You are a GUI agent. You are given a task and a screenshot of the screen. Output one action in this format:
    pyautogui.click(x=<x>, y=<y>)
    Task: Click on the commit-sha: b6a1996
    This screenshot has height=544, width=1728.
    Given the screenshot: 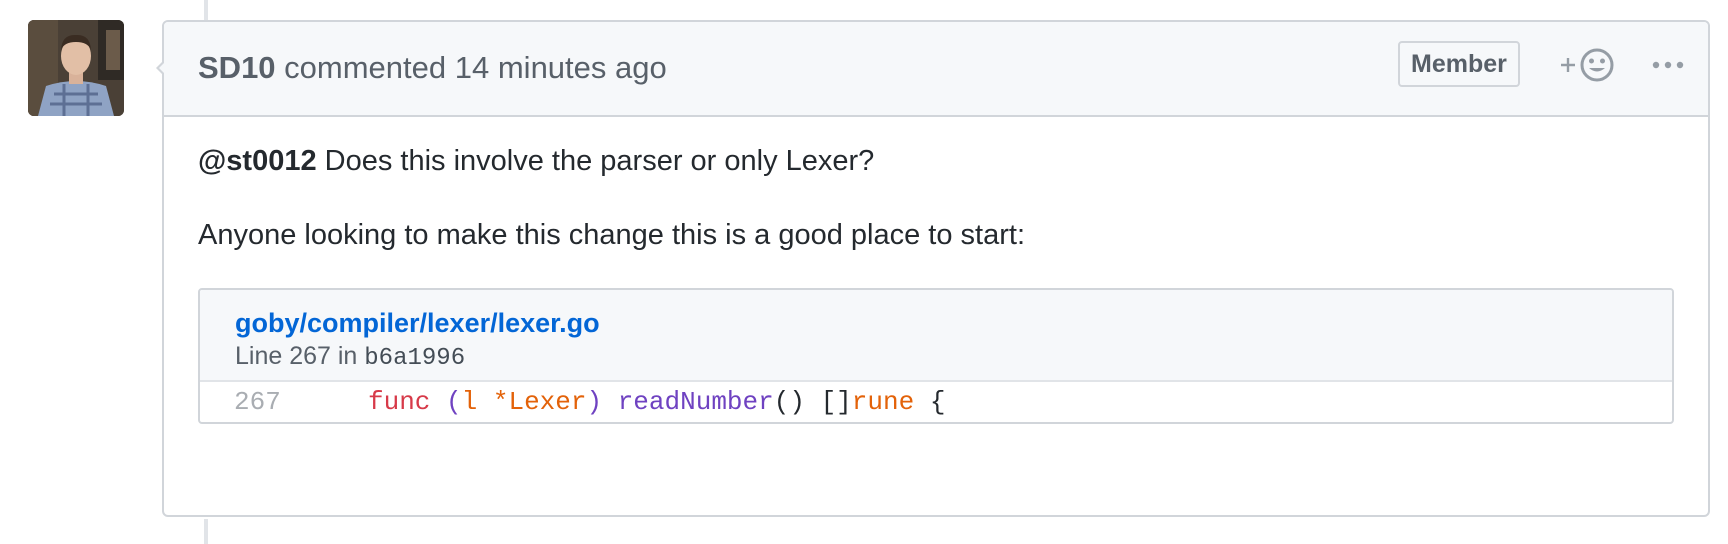 What is the action you would take?
    pyautogui.click(x=415, y=358)
    